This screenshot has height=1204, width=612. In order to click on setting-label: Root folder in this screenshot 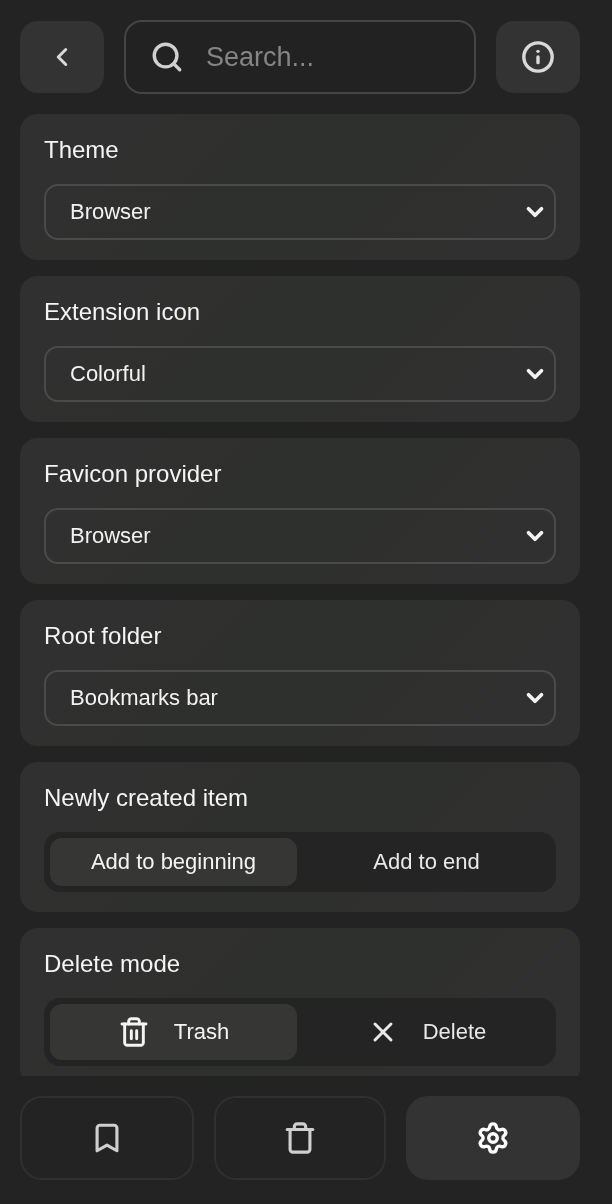, I will do `click(103, 636)`.